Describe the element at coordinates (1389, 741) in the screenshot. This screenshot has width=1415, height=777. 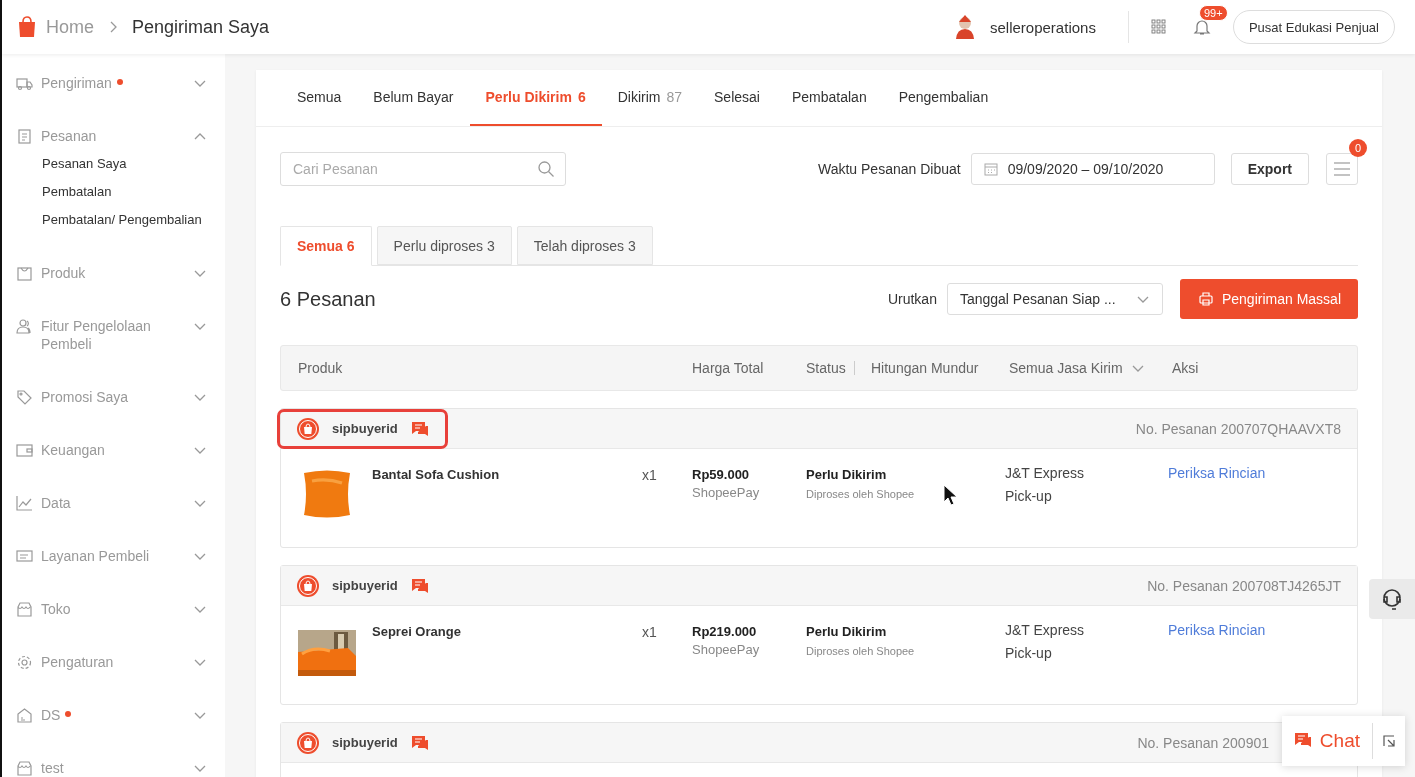
I see `minimize-icon` at that location.